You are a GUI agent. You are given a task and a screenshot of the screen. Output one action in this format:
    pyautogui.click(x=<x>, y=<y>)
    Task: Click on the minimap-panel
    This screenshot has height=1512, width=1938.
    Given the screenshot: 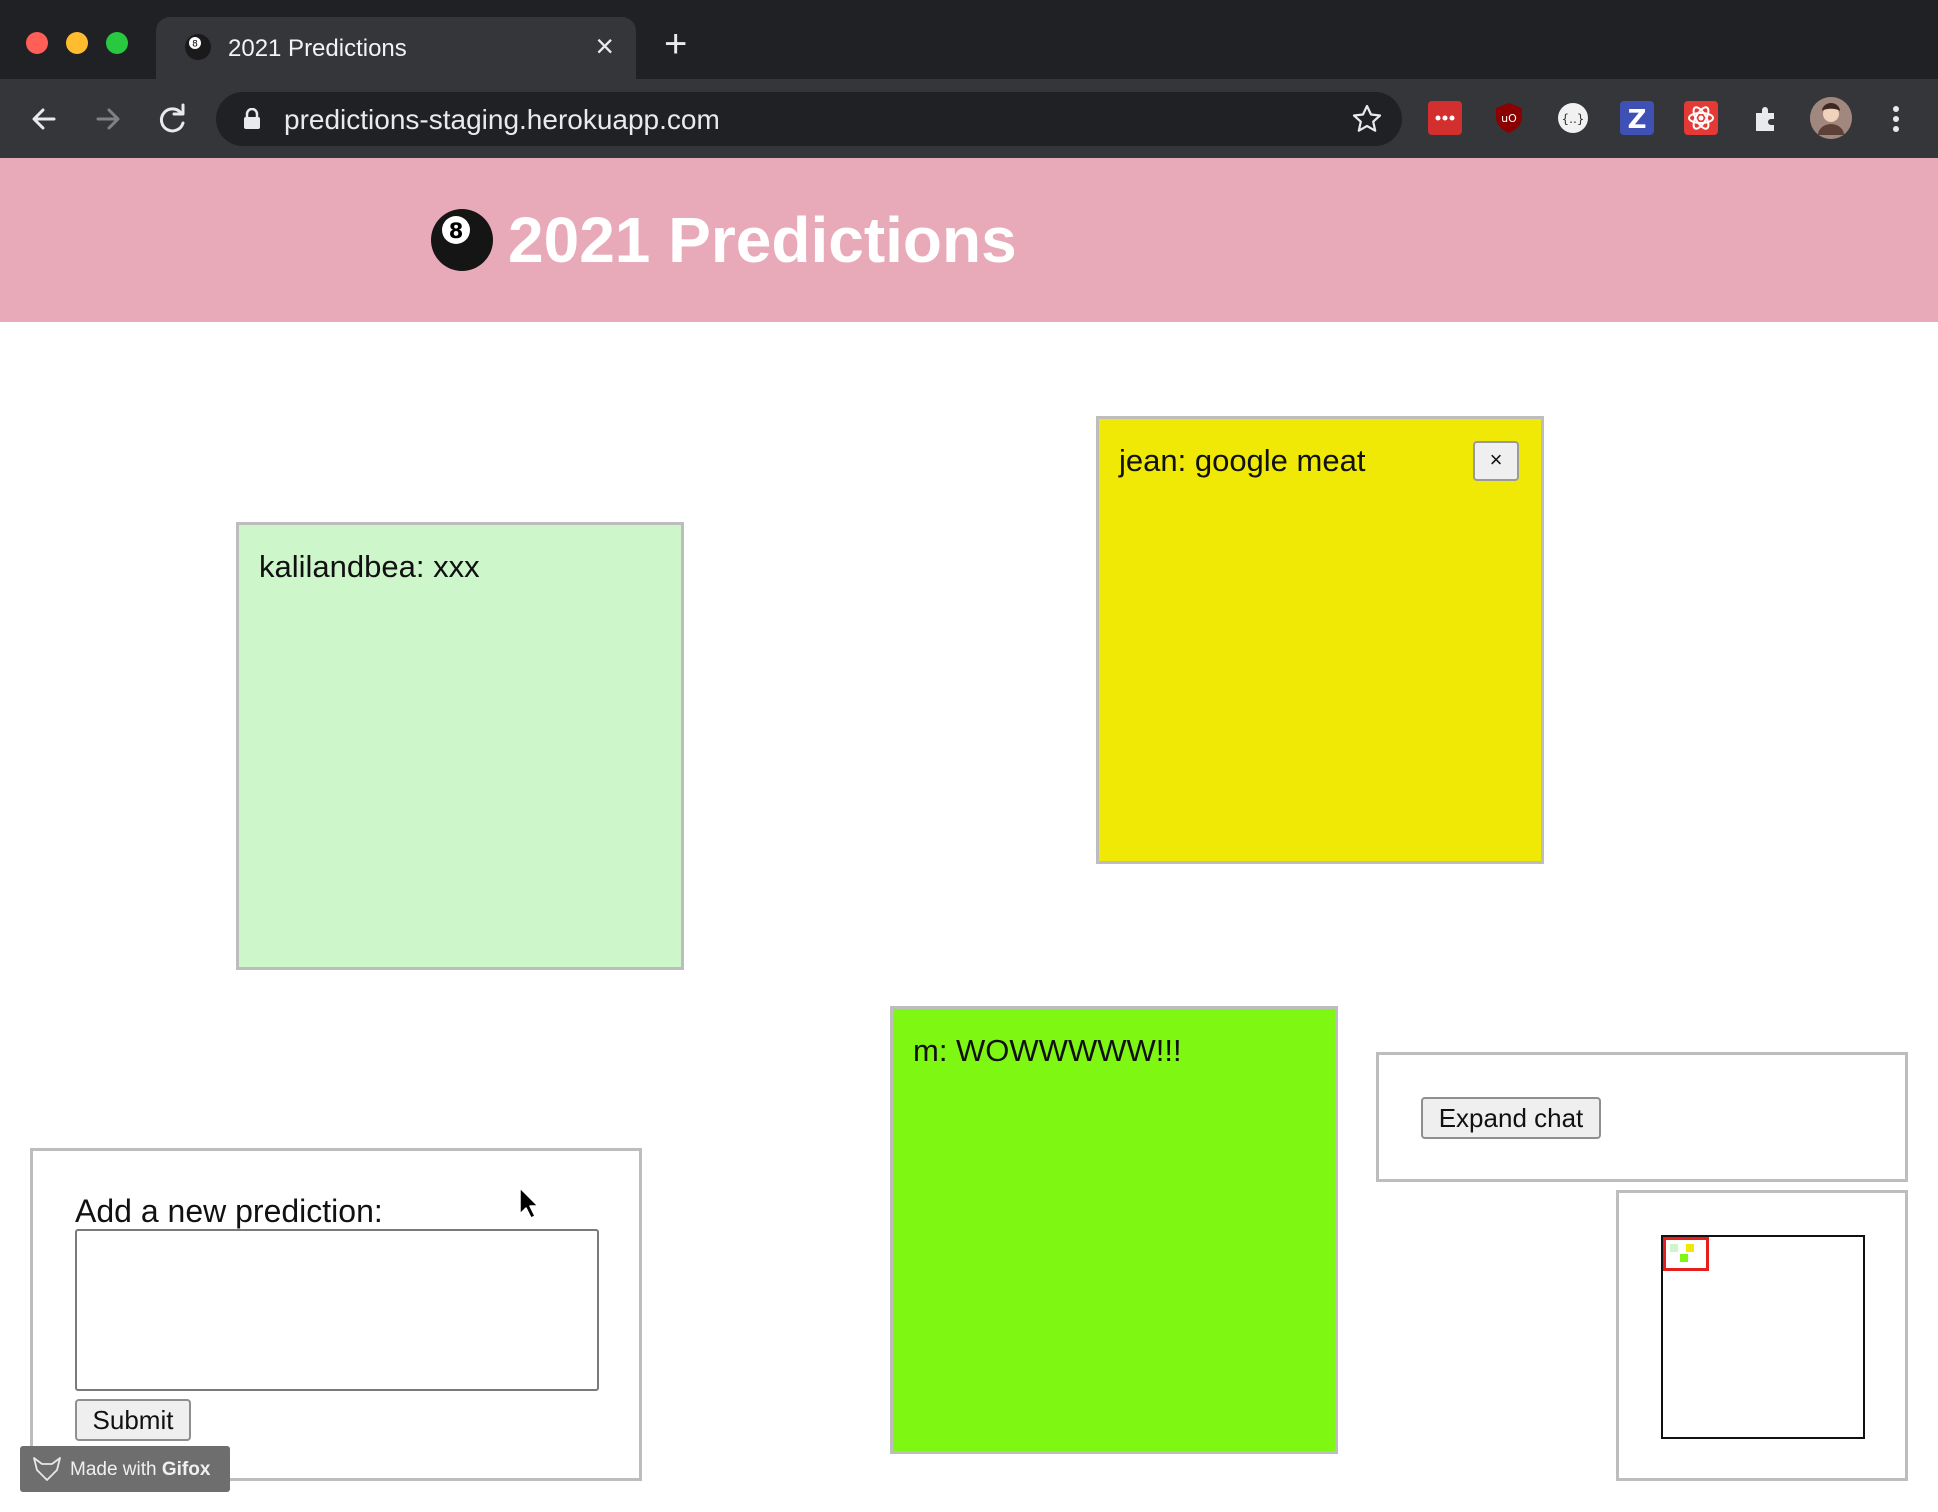 What is the action you would take?
    pyautogui.click(x=1762, y=1335)
    